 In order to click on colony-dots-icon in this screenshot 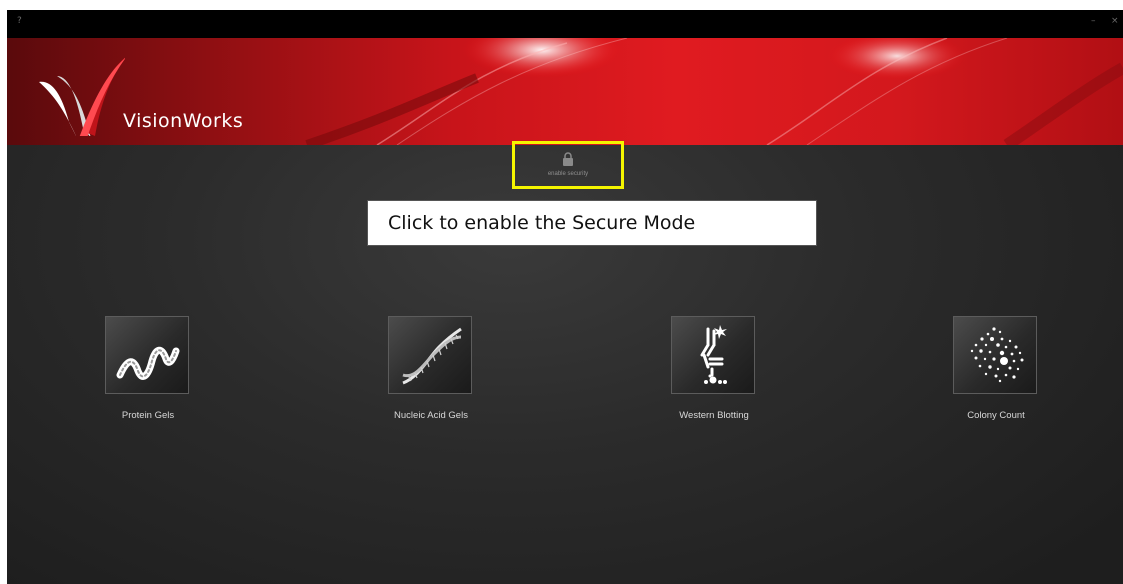, I will do `click(997, 355)`.